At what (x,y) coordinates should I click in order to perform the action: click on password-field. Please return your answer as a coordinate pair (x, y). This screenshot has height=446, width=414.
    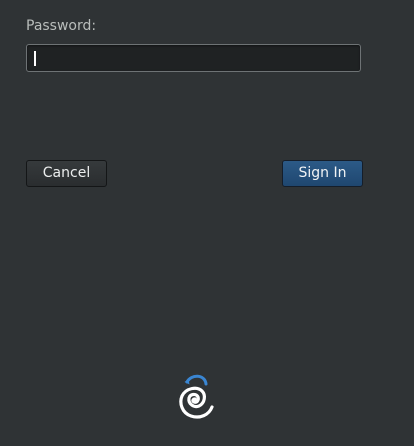
    Looking at the image, I should click on (193, 58).